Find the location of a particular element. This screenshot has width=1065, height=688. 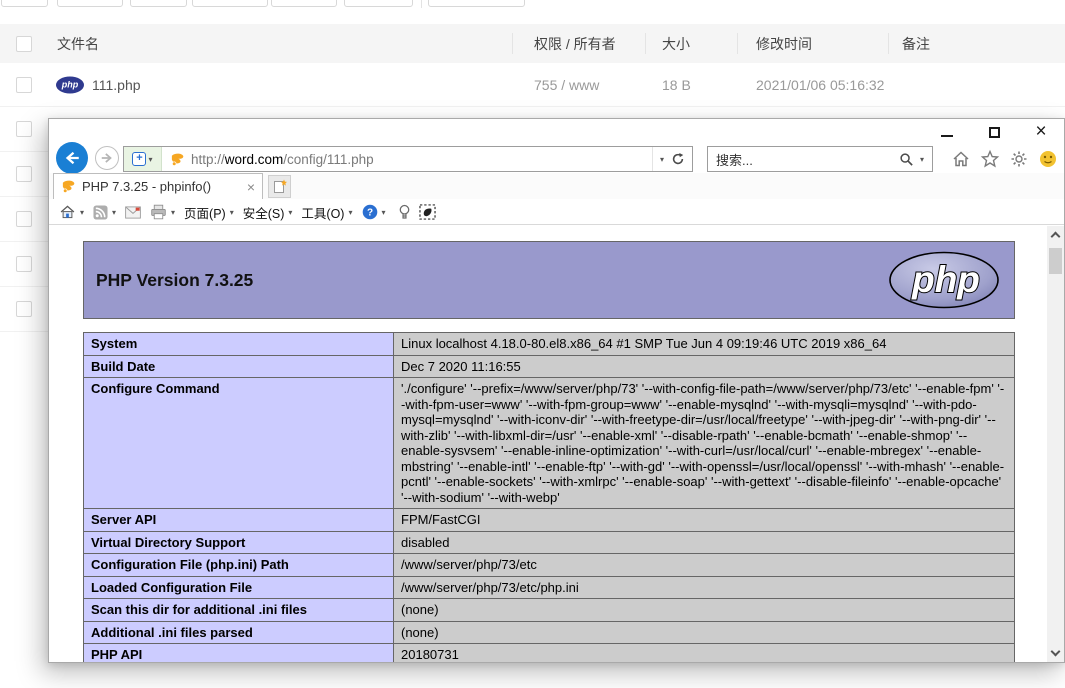

page-menu-label: 页面(P) is located at coordinates (205, 213).